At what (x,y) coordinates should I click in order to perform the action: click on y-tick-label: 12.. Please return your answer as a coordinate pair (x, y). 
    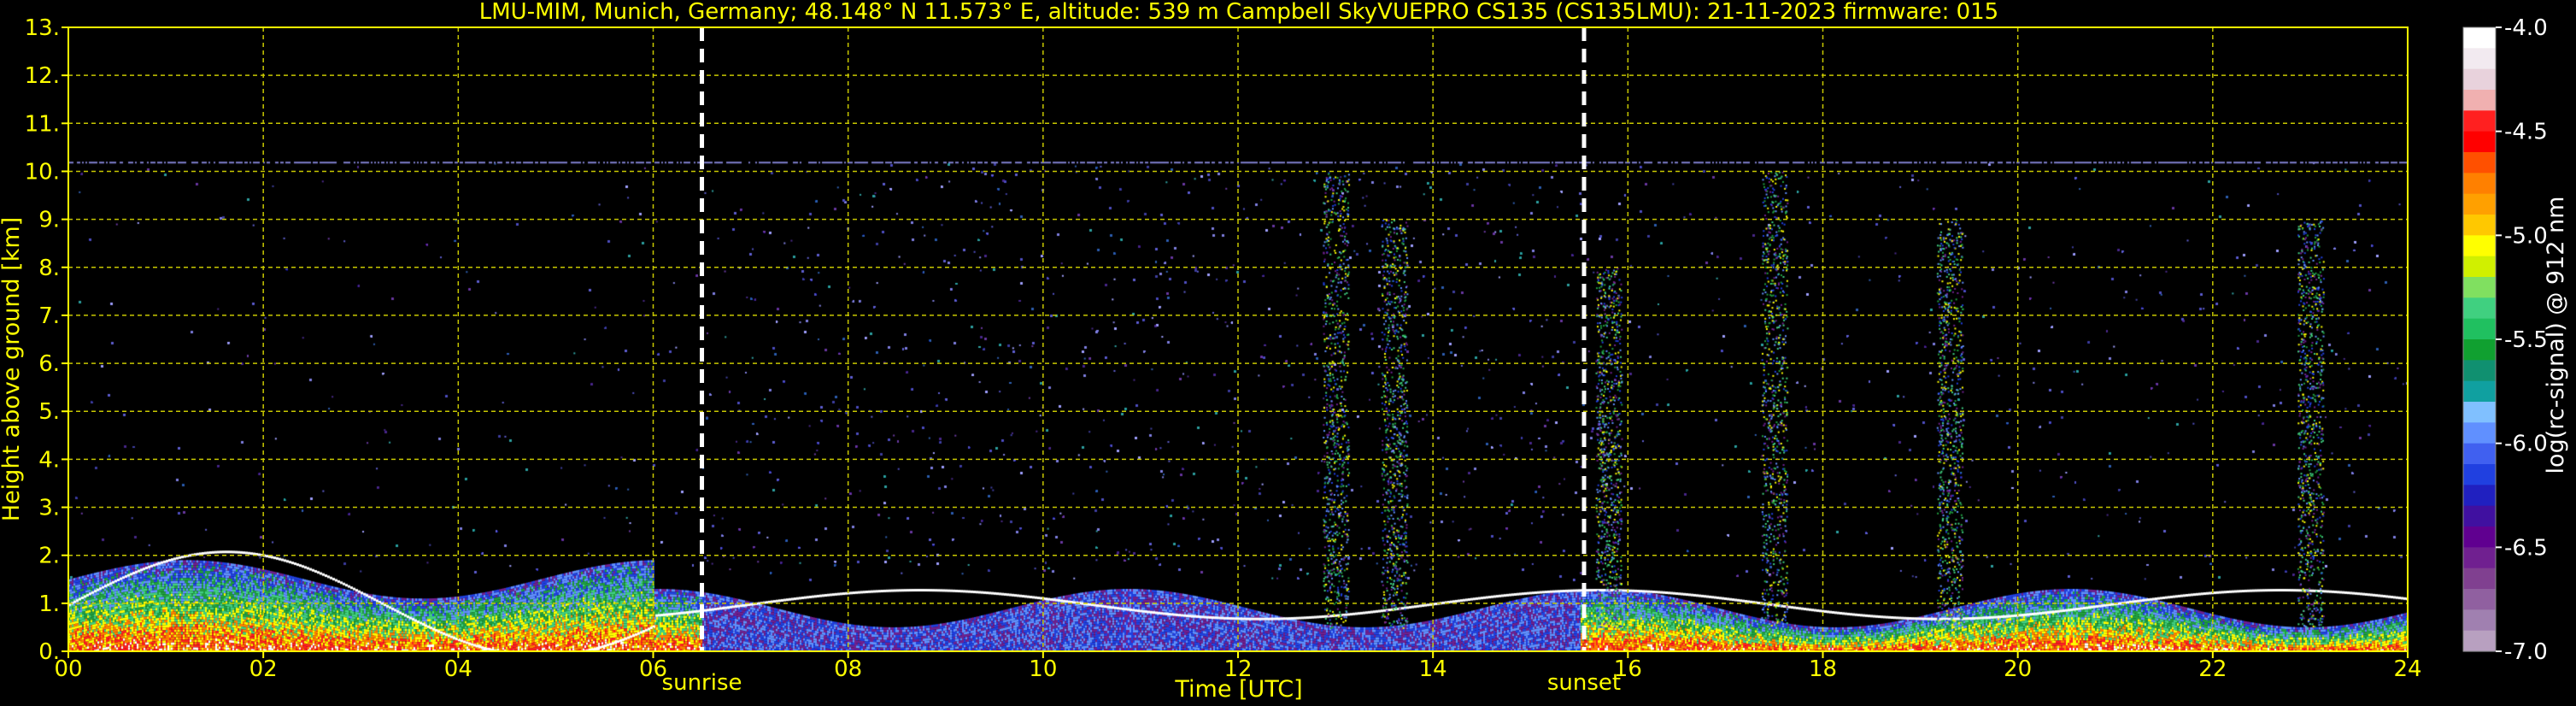
    Looking at the image, I should click on (42, 76).